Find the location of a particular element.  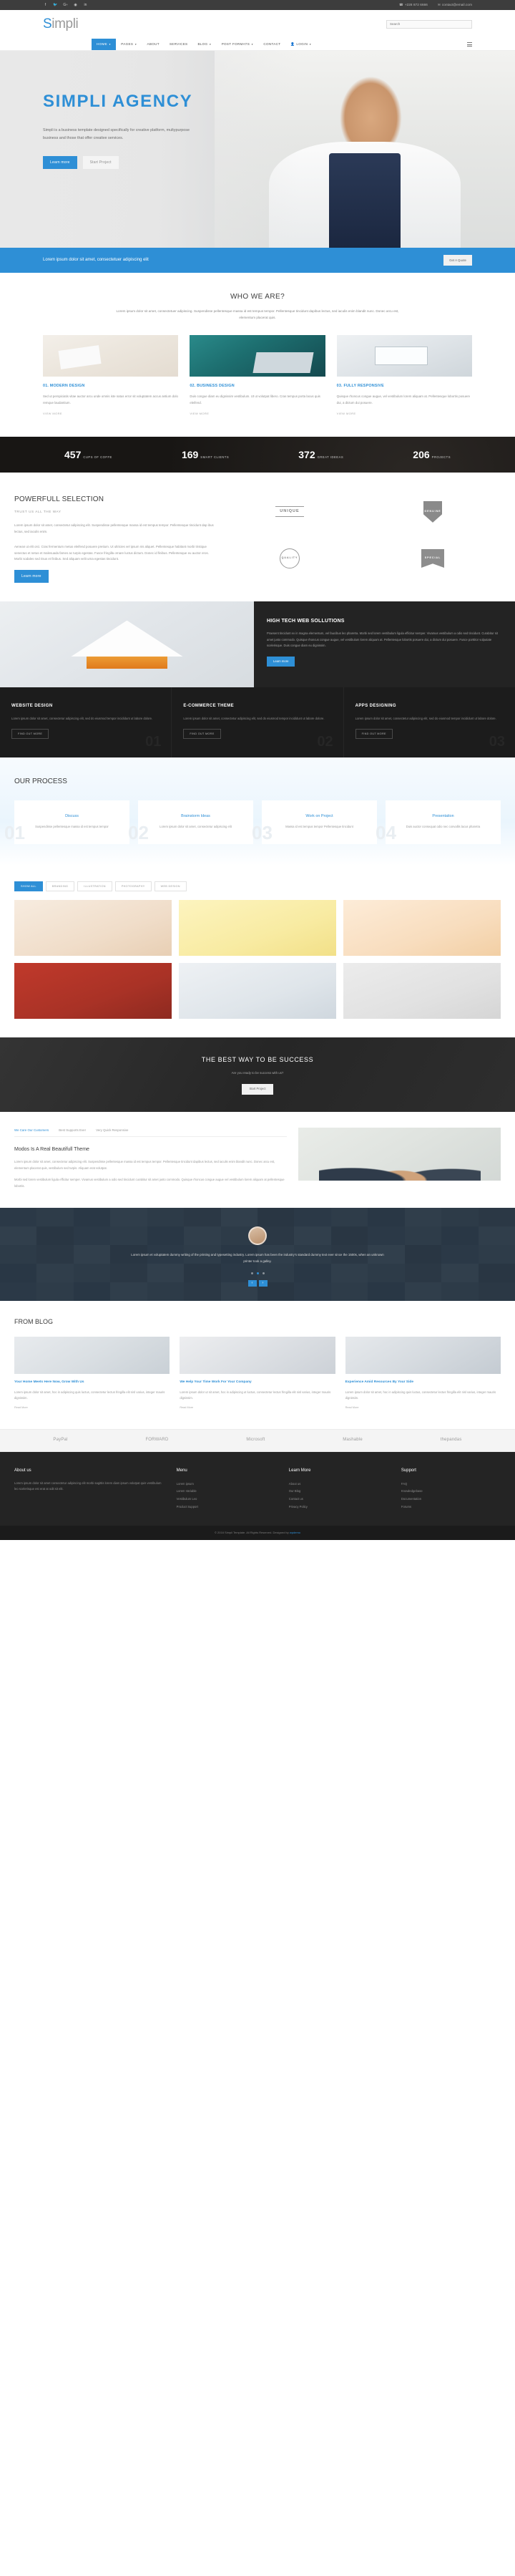

prev-arrow-icon: ‹ is located at coordinates (252, 1283).